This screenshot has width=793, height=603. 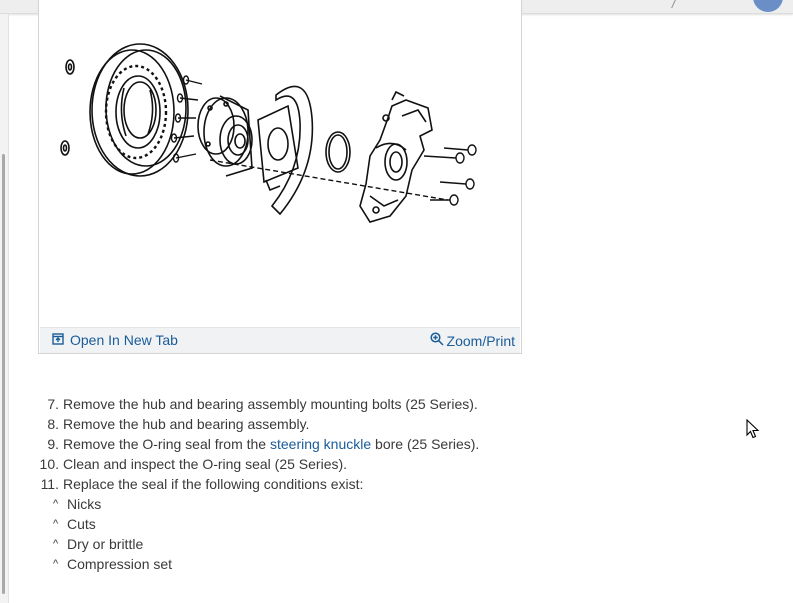 I want to click on diagram-o-ring, so click(x=338, y=152).